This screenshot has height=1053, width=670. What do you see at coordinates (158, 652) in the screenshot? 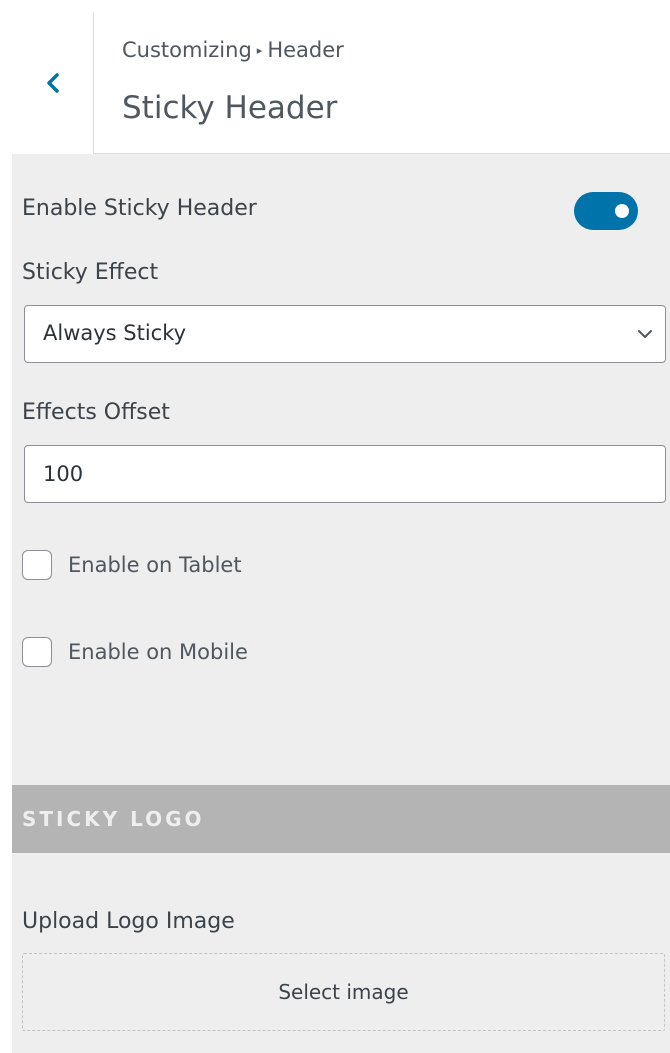
I see `mobile-checkbox-label: Enable on Mobile` at bounding box center [158, 652].